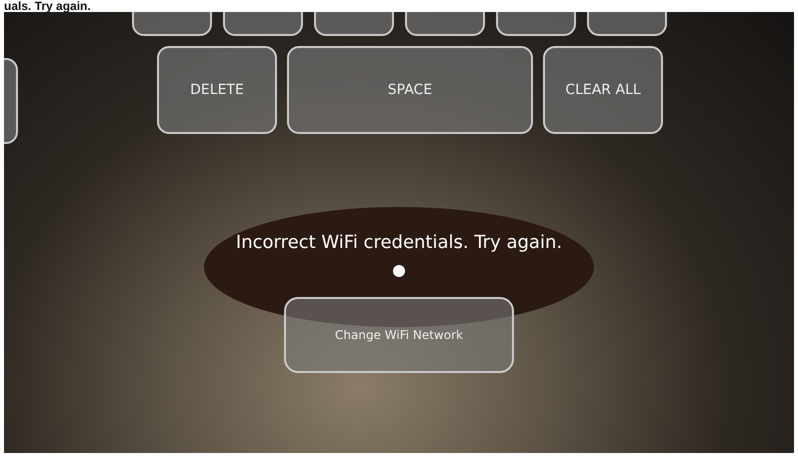  What do you see at coordinates (217, 90) in the screenshot?
I see `keyboard-key: DELETE` at bounding box center [217, 90].